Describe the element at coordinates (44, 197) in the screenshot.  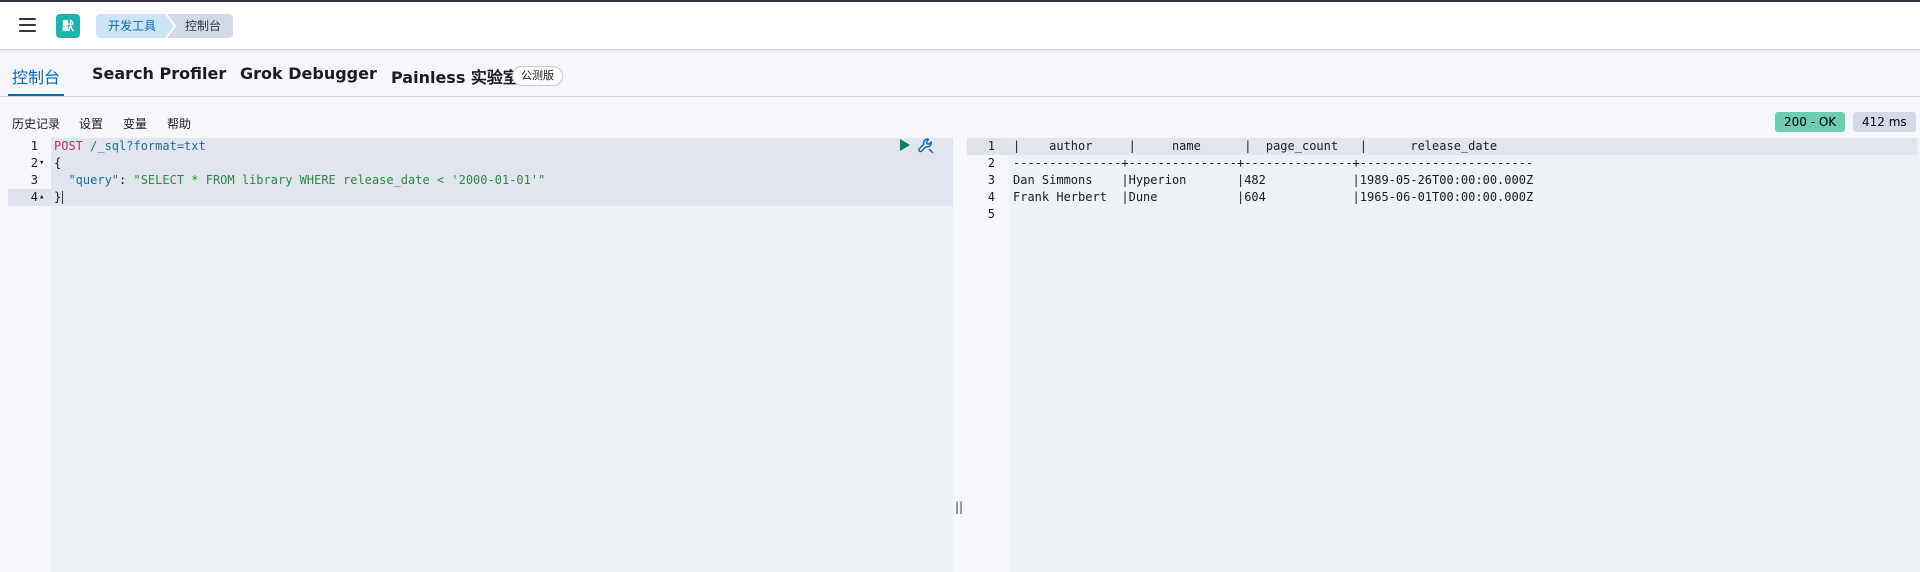
I see `fold-toggle-icon: ▴` at that location.